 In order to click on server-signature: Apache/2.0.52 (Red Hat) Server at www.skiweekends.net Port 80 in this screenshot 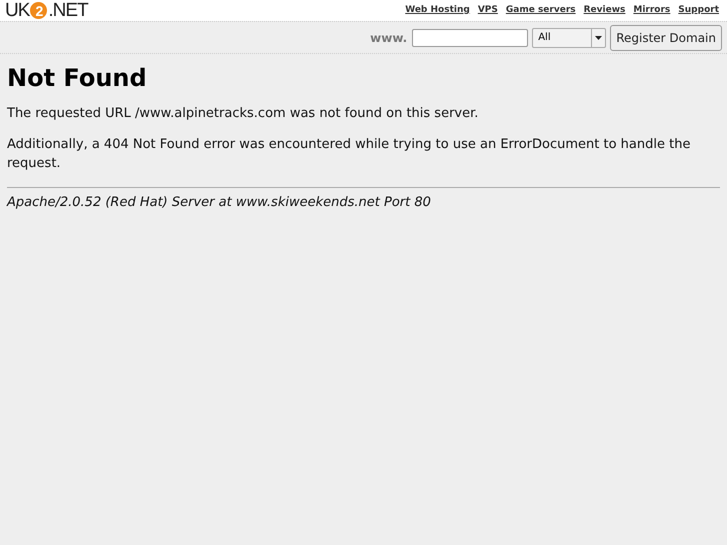, I will do `click(219, 203)`.